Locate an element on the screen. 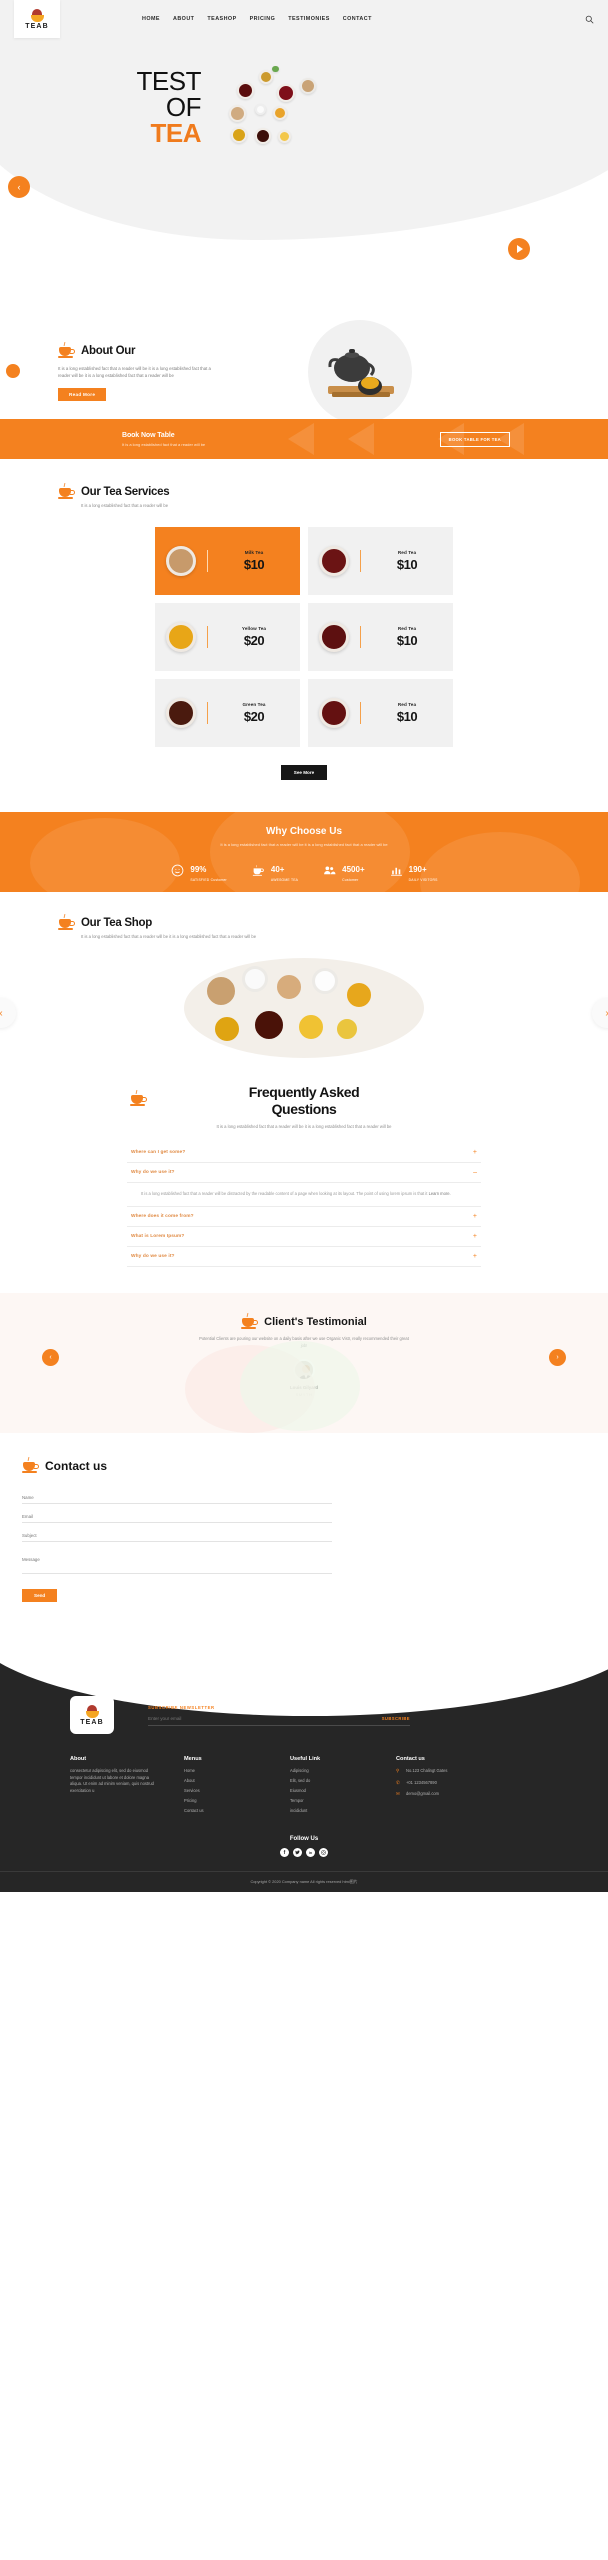 Image resolution: width=608 pixels, height=2560 pixels. subscribe-button: SUBSCRIBE is located at coordinates (396, 1718).